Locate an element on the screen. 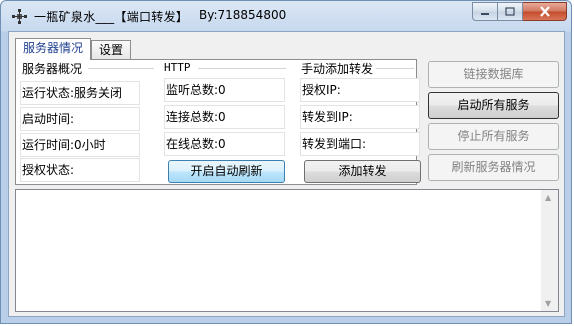  network-nodes-icon is located at coordinates (19, 16).